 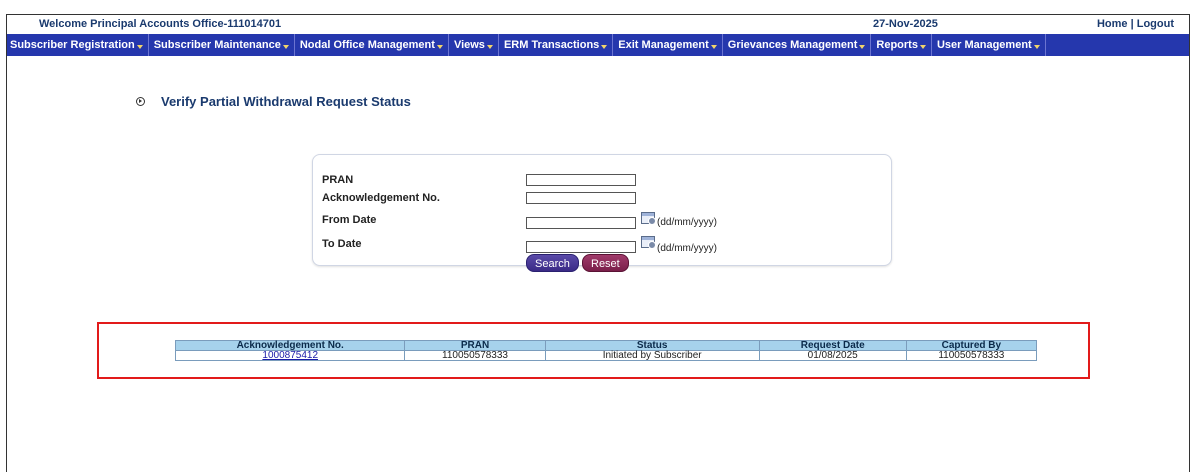 What do you see at coordinates (832, 345) in the screenshot?
I see `col-request-date: Request Date` at bounding box center [832, 345].